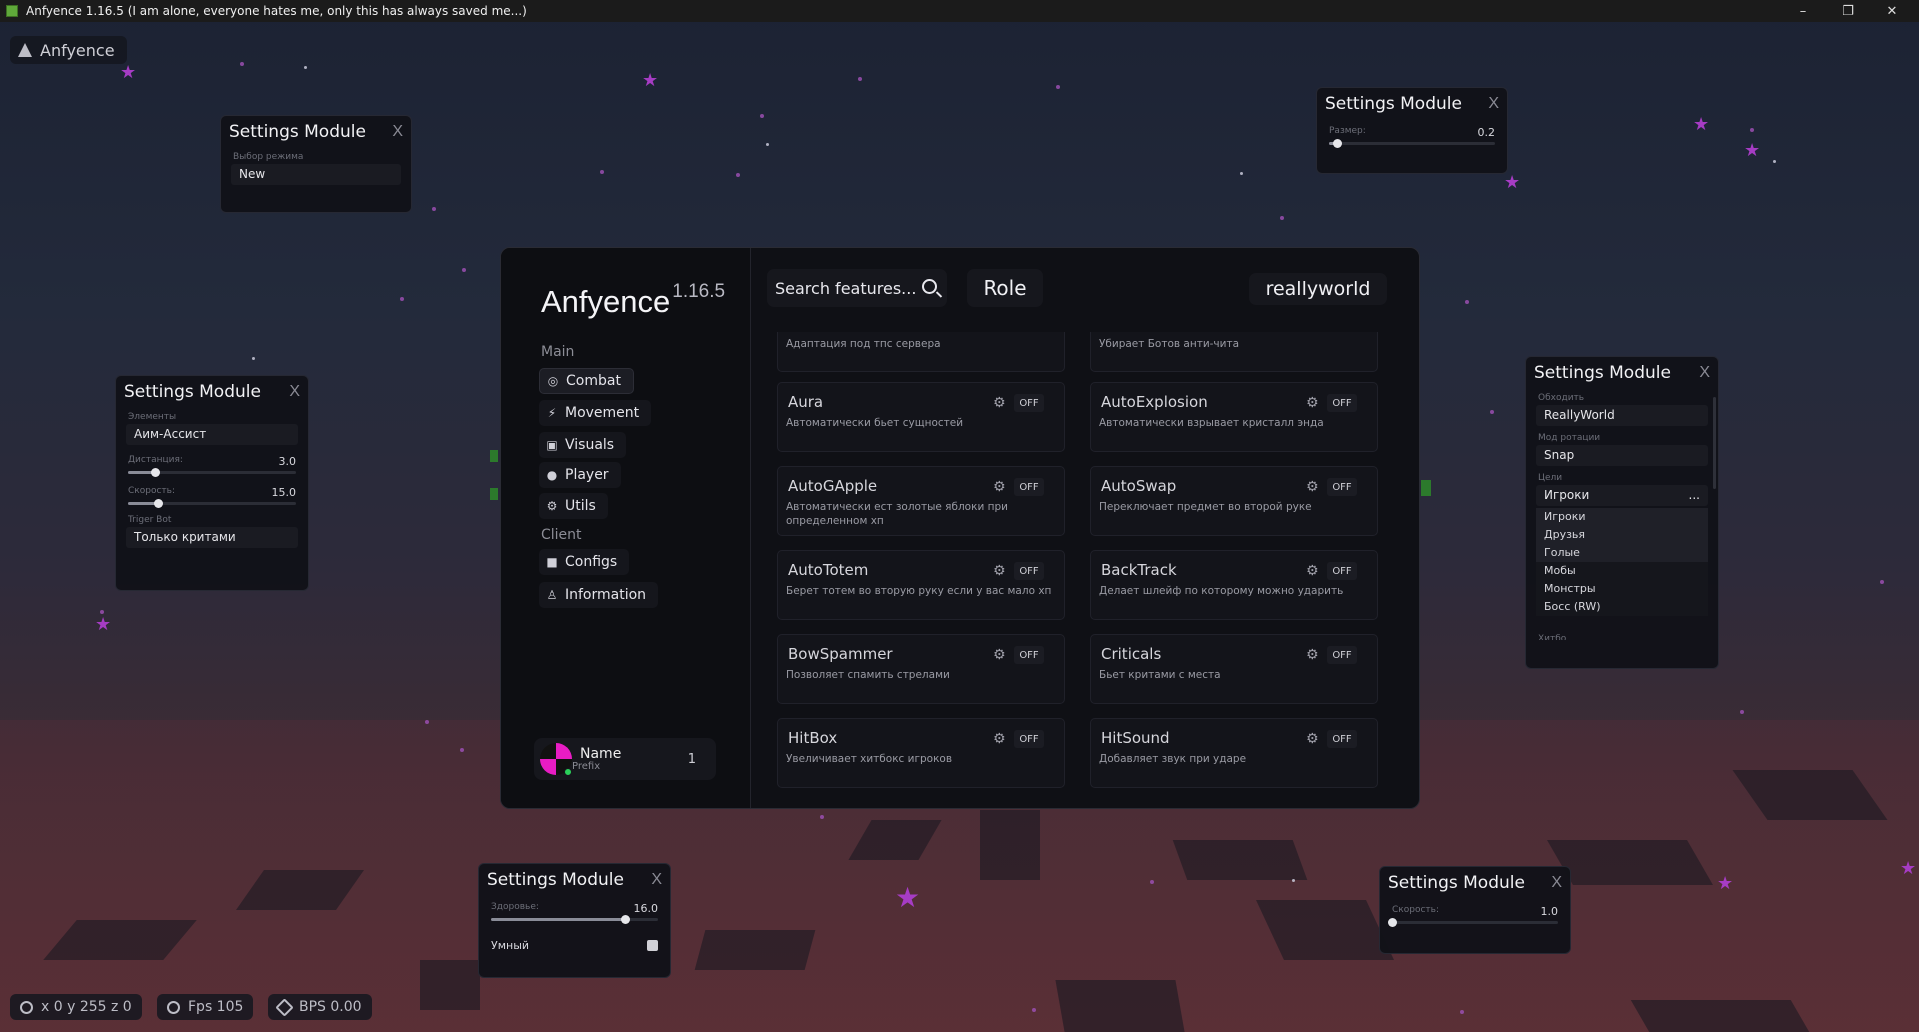 This screenshot has height=1032, width=1919. What do you see at coordinates (1412, 130) in the screenshot?
I see `settings-window-size: Settings Module X Размер: 0.2` at bounding box center [1412, 130].